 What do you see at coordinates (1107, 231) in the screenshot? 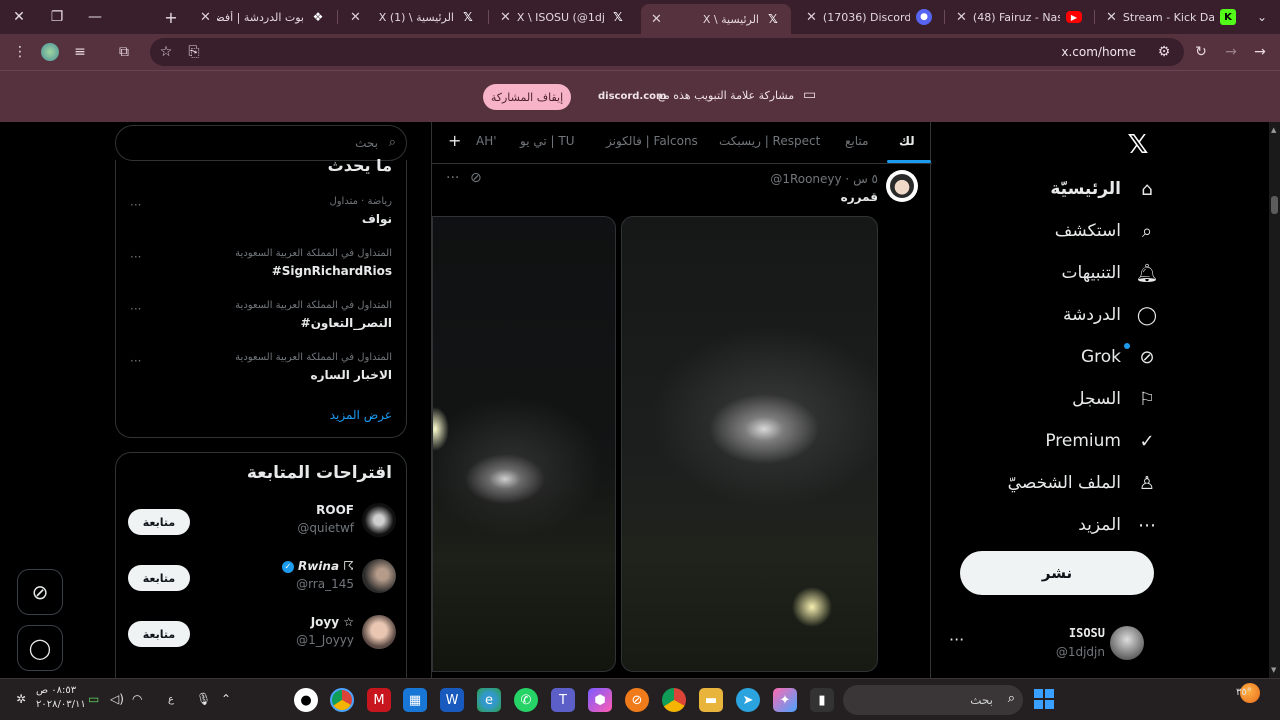
I see `nav-item-search: استكشف ⌕` at bounding box center [1107, 231].